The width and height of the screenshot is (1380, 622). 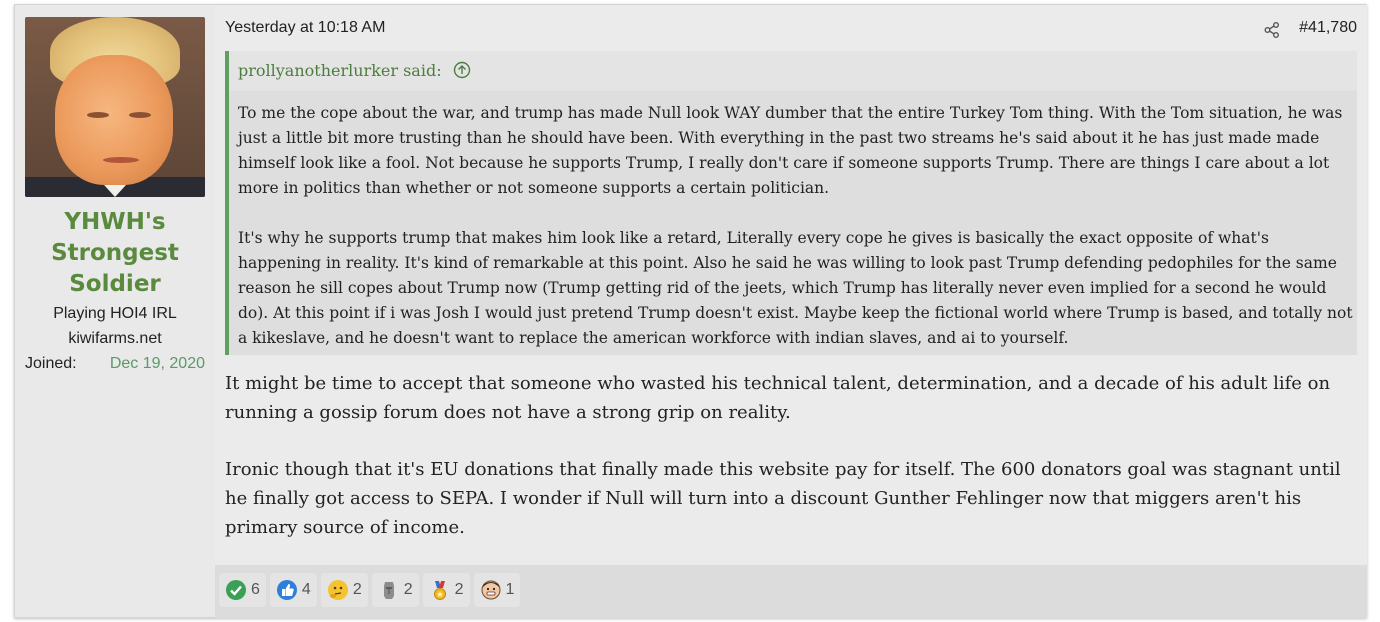 What do you see at coordinates (115, 313) in the screenshot?
I see `user-title: Playing HOI4 IRL` at bounding box center [115, 313].